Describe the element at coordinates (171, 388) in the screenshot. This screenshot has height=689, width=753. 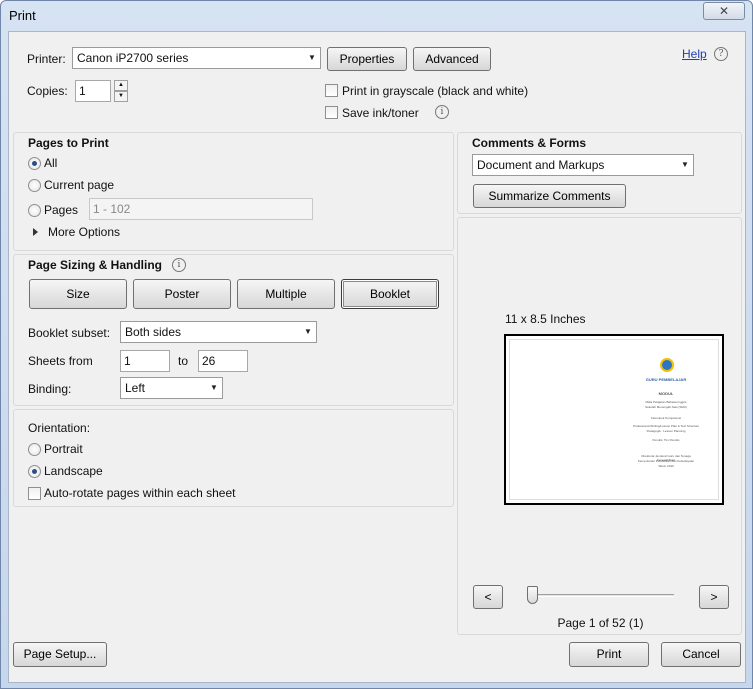
I see `binding-select: Left ▼` at that location.